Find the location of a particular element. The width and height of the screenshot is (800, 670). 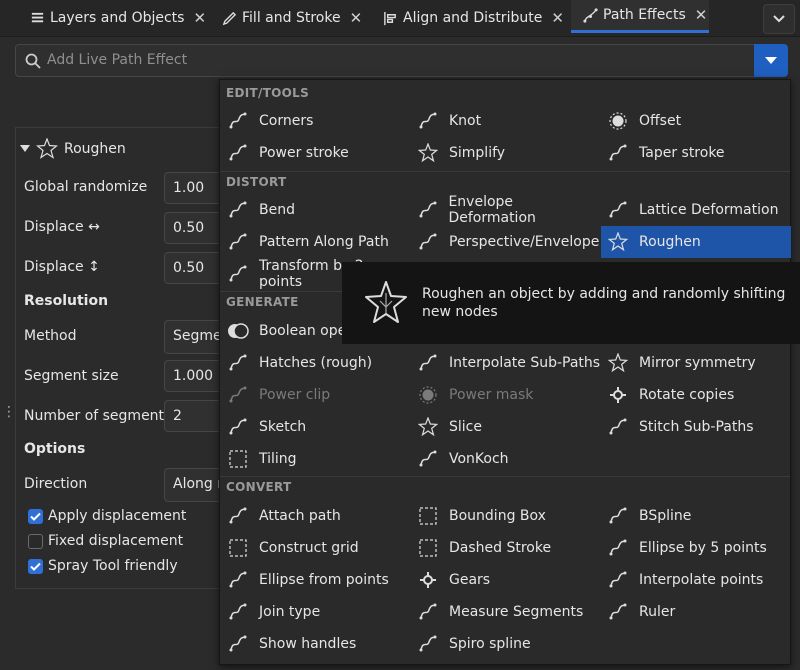

tiling-icon is located at coordinates (238, 459).